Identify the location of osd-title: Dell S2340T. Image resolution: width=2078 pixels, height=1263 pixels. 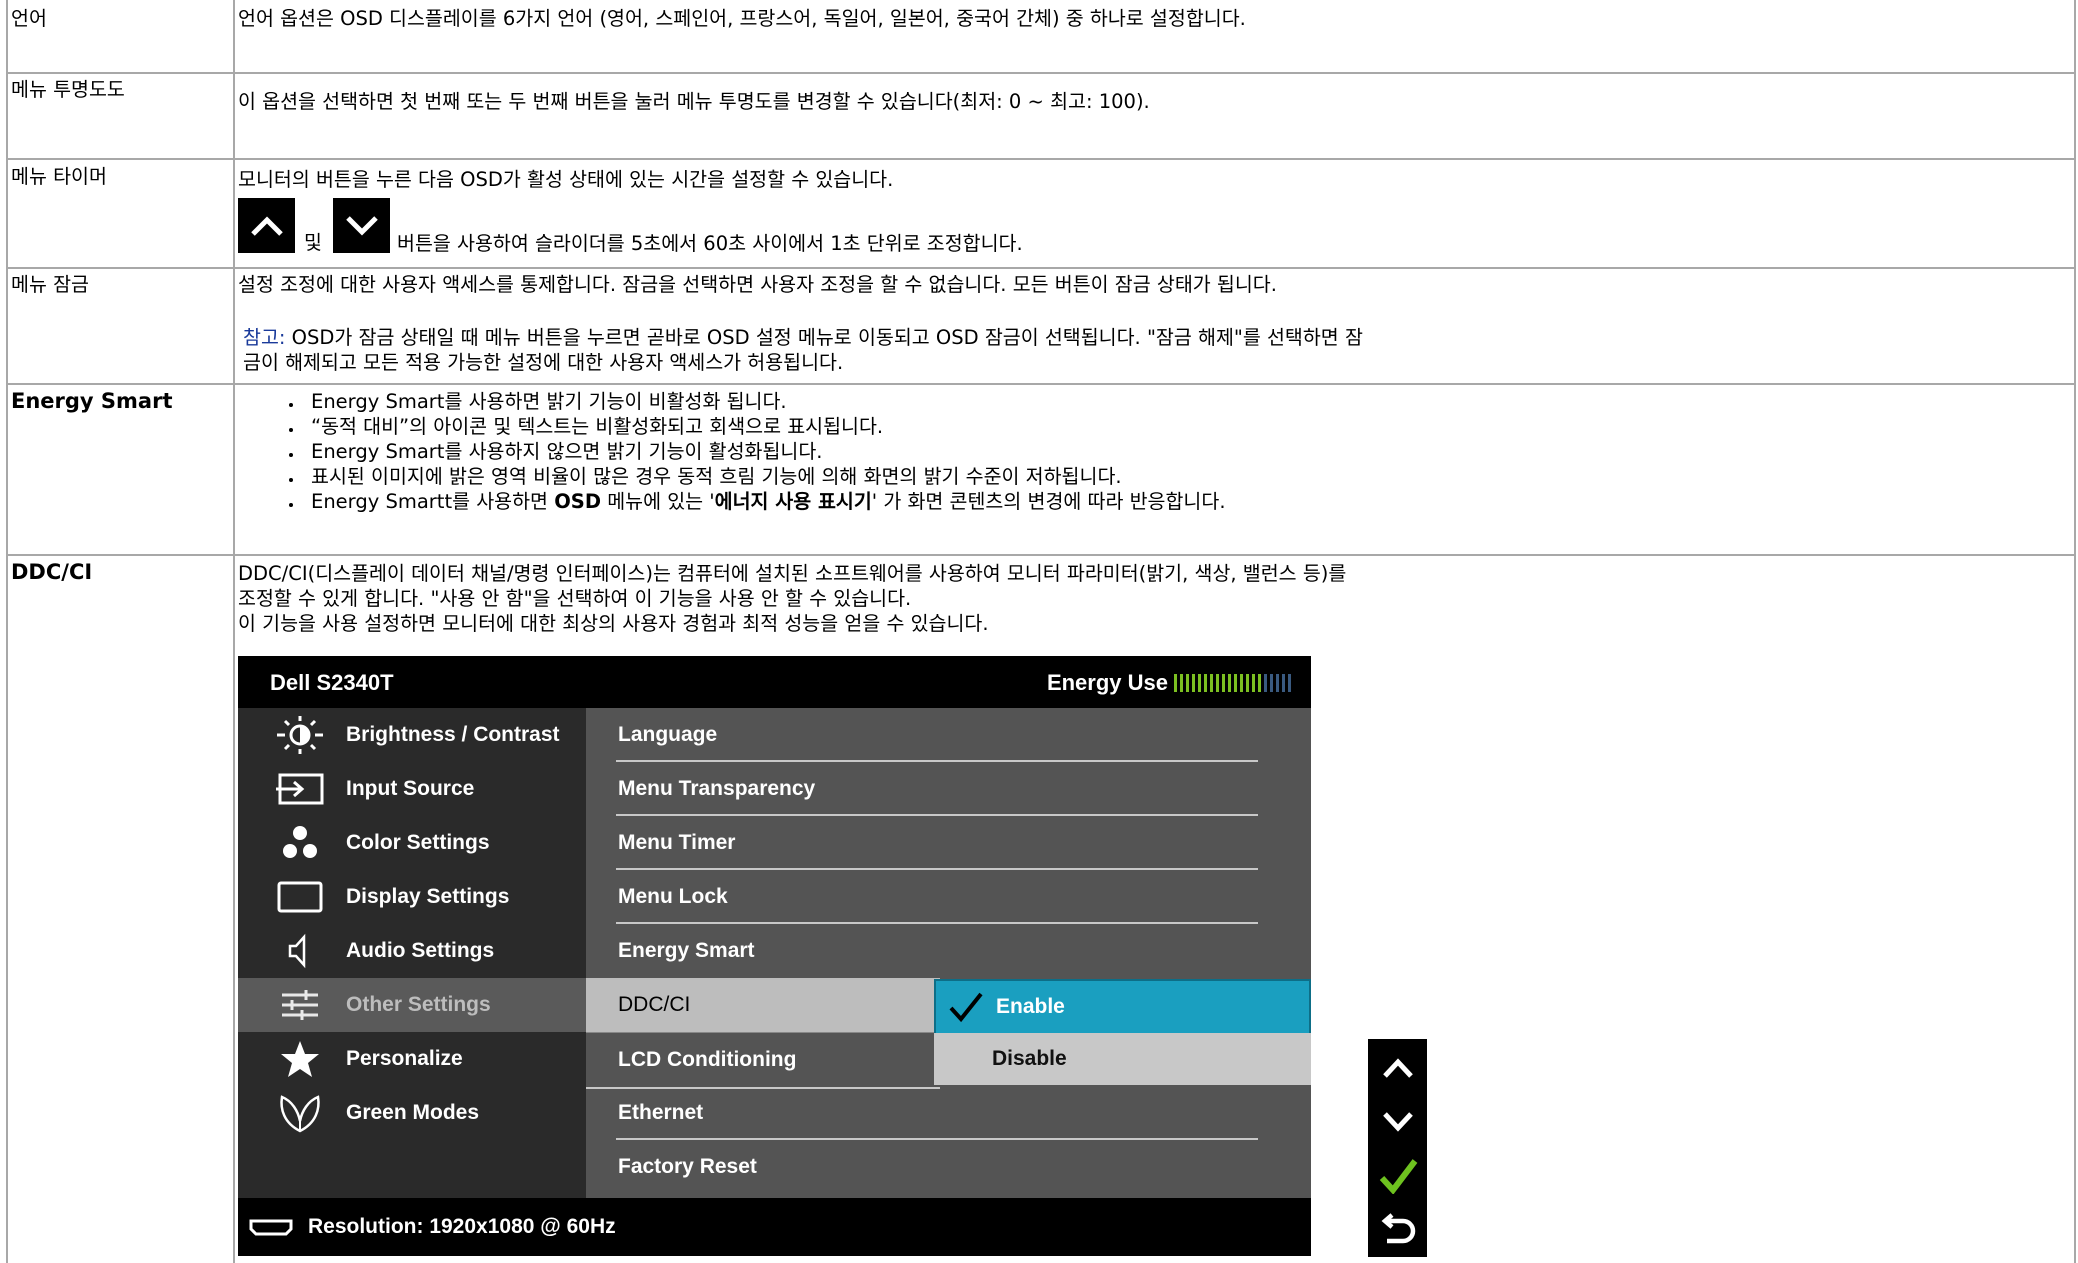
(332, 682).